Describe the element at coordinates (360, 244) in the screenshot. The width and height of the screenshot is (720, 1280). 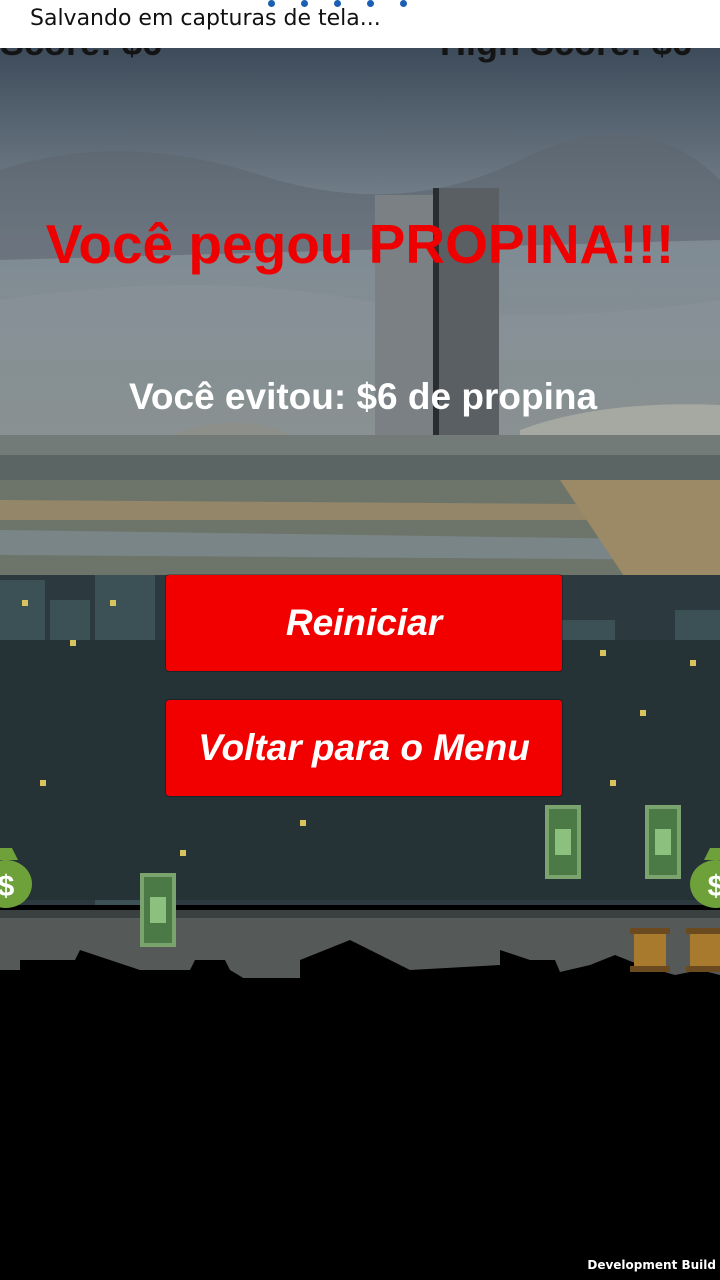
I see `game-over-headline: Você pegou PROPINA!!!` at that location.